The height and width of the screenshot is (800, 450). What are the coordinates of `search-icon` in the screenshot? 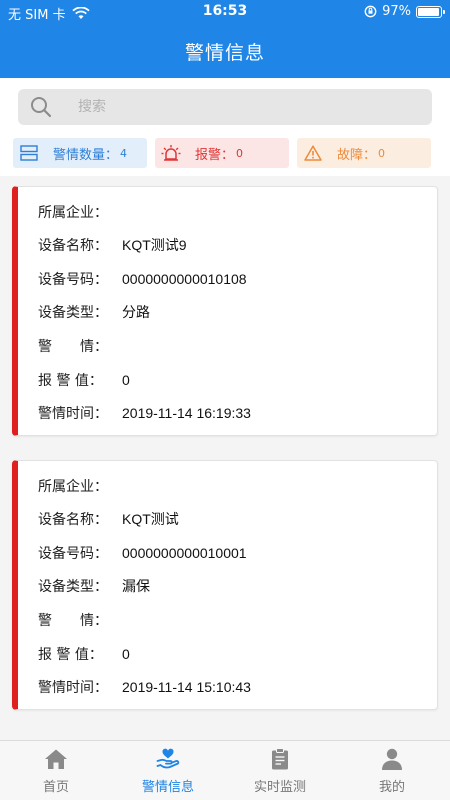 It's located at (41, 107).